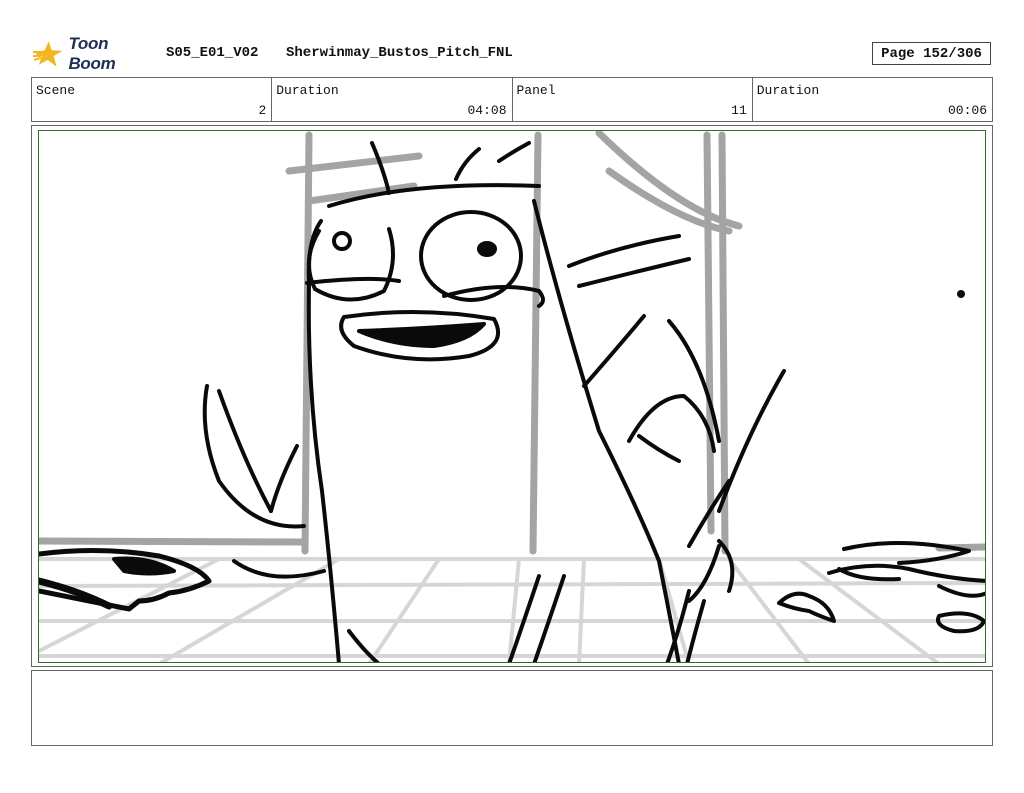 This screenshot has width=1024, height=793. I want to click on panel-duration-cell: Duration 00:06, so click(872, 99).